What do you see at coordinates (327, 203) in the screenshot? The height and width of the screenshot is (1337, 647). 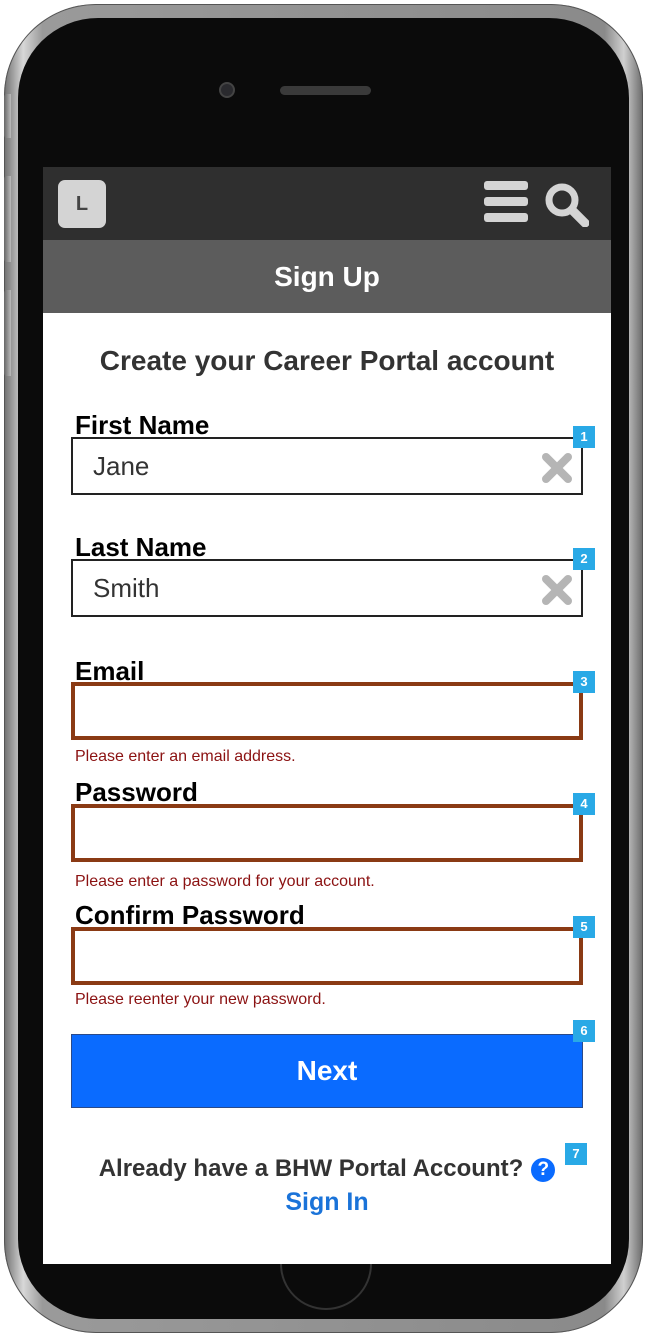 I see `top-nav-bar: L` at bounding box center [327, 203].